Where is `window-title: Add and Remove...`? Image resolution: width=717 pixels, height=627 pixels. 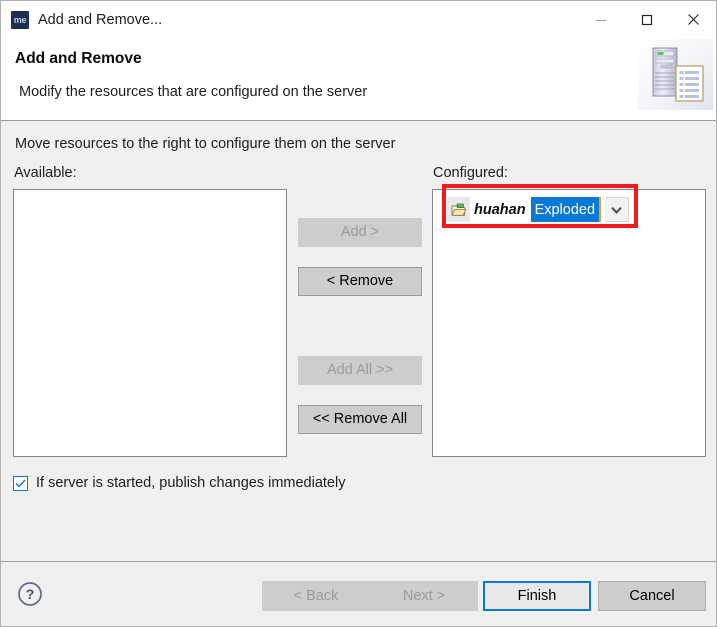
window-title: Add and Remove... is located at coordinates (100, 19).